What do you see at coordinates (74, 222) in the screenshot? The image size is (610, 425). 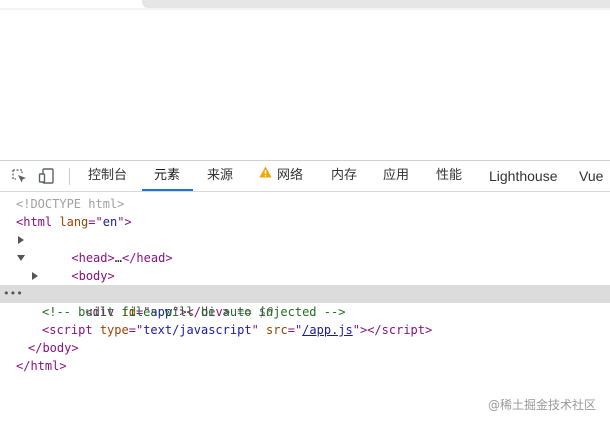 I see `attr-name: lang` at bounding box center [74, 222].